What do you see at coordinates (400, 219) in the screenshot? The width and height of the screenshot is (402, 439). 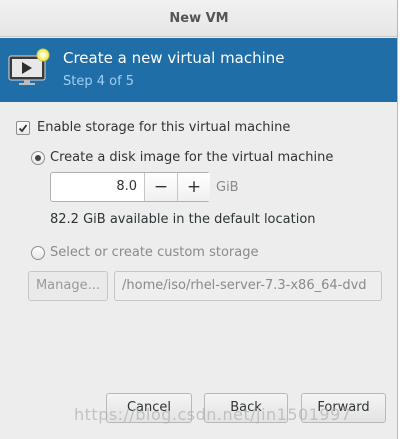 I see `background-strip` at bounding box center [400, 219].